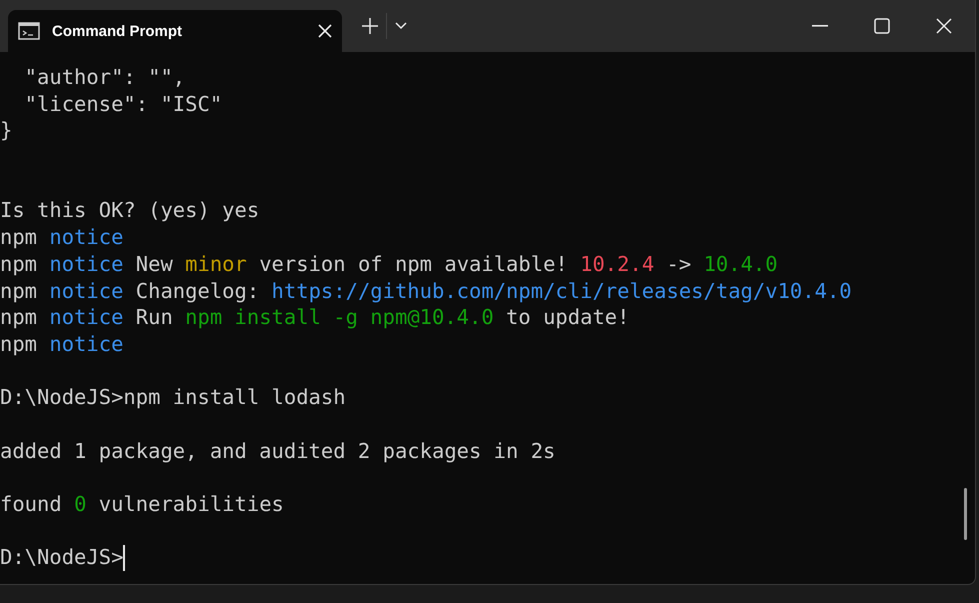  Describe the element at coordinates (173, 397) in the screenshot. I see `terminal-line: D:\NodeJS>npm install lodash` at that location.